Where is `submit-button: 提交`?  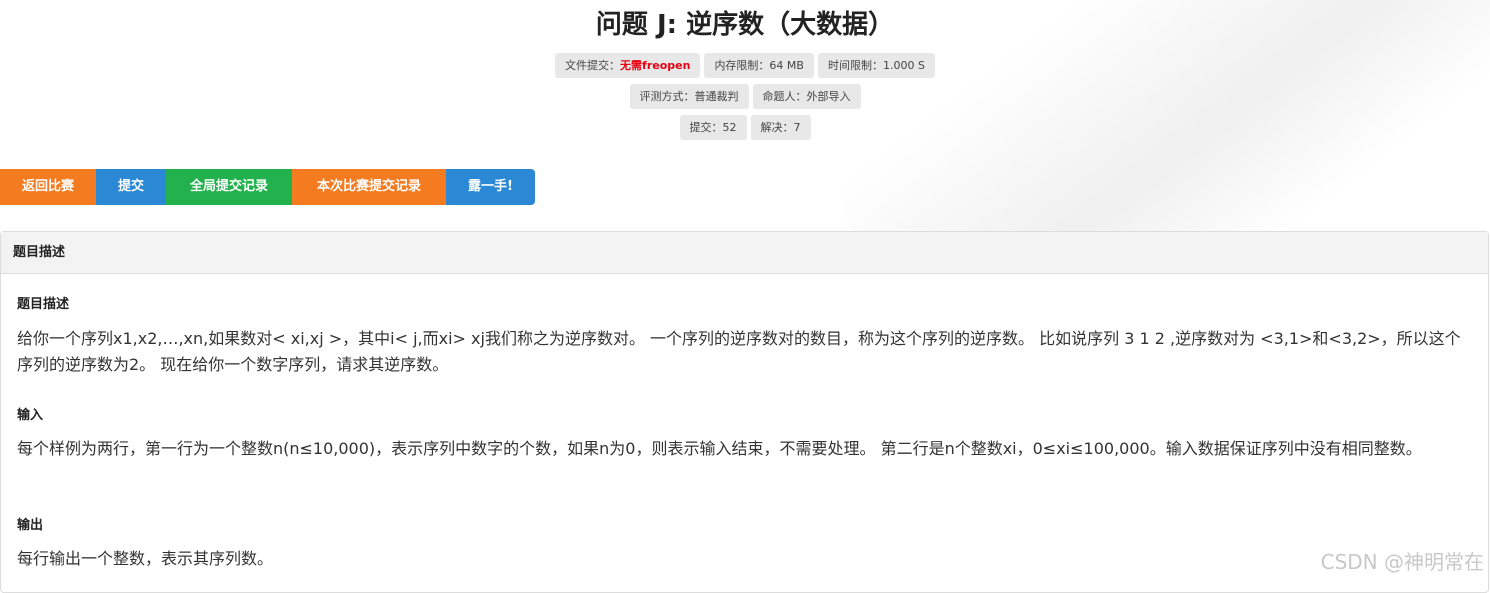
submit-button: 提交 is located at coordinates (131, 187).